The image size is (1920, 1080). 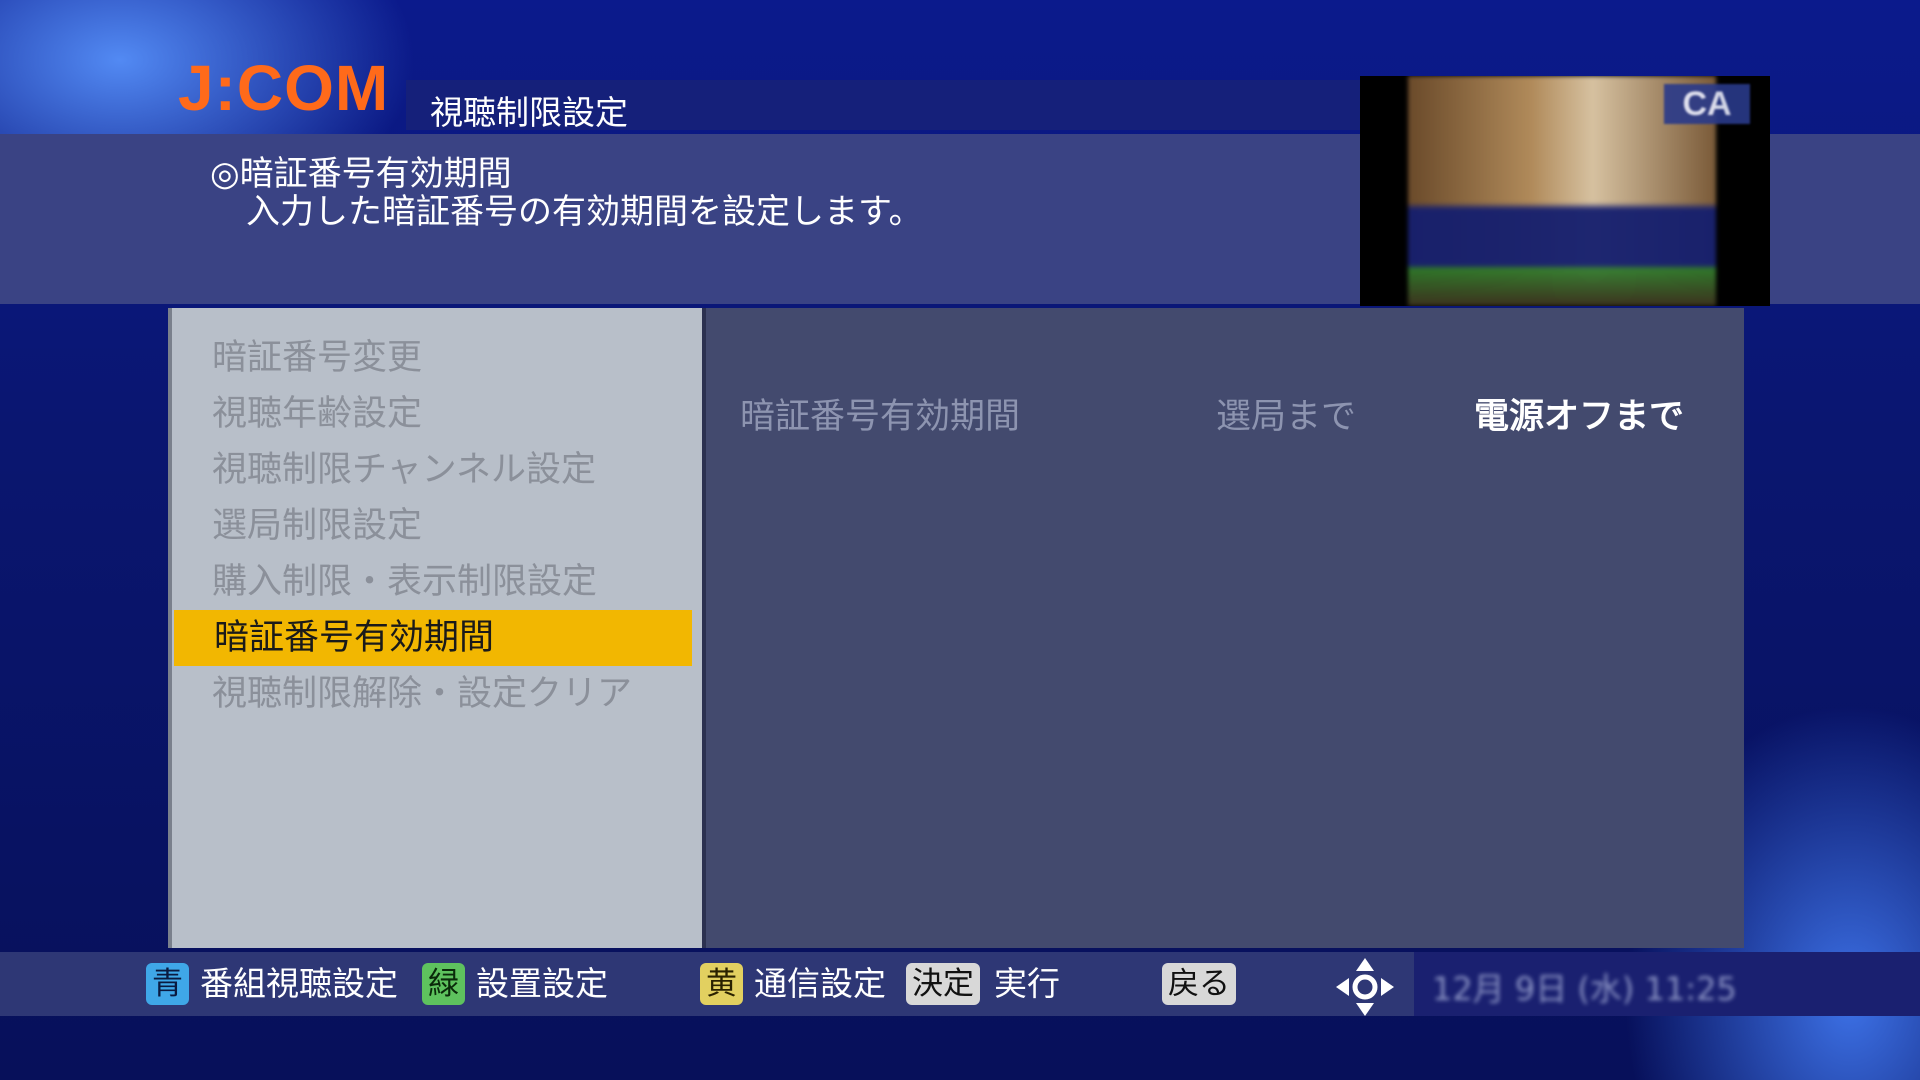 I want to click on blue-key: 青, so click(x=167, y=984).